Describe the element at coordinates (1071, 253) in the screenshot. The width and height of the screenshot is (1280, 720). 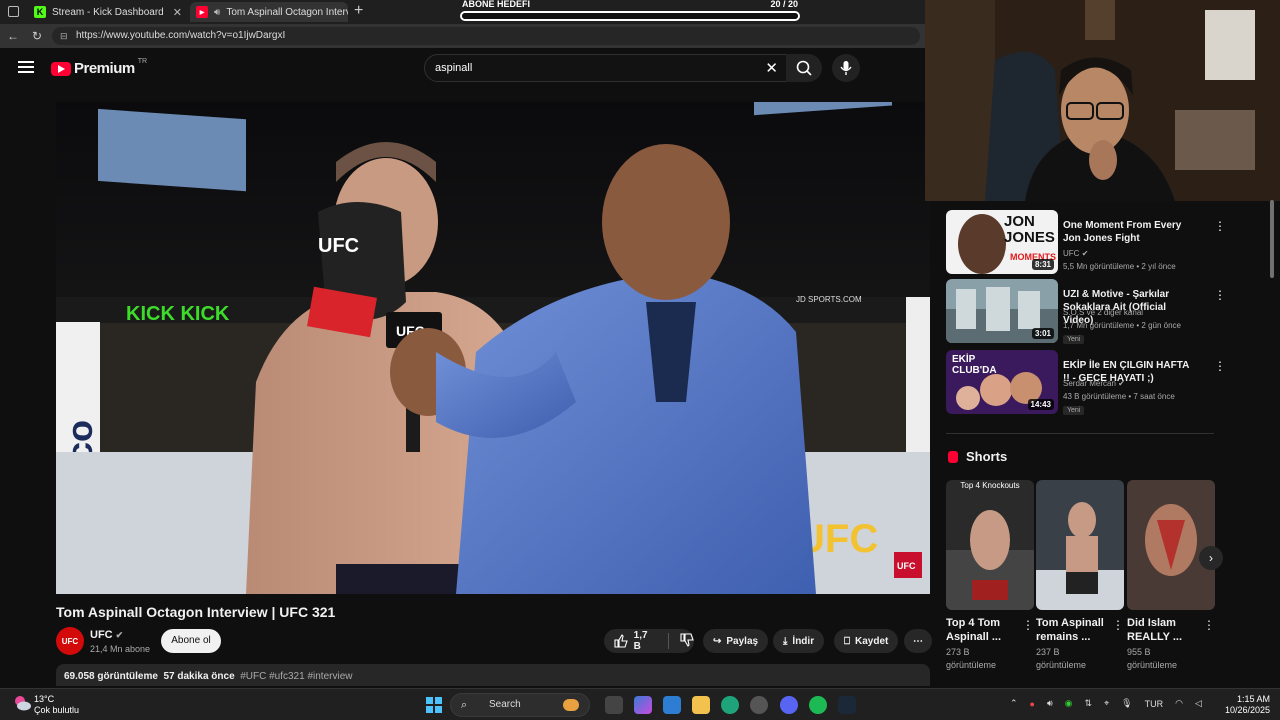
I see `channel-name-text: UFC` at that location.